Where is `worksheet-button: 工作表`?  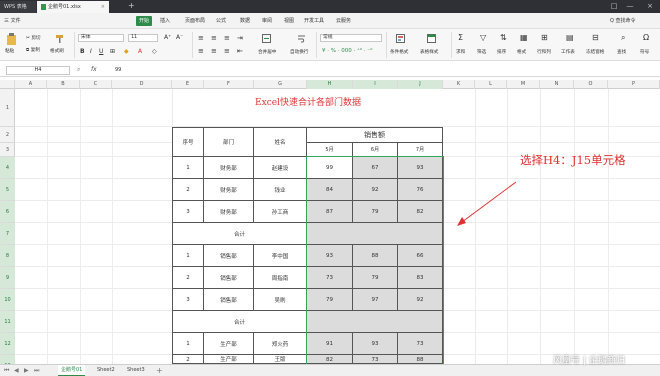
worksheet-button: 工作表 is located at coordinates (568, 52).